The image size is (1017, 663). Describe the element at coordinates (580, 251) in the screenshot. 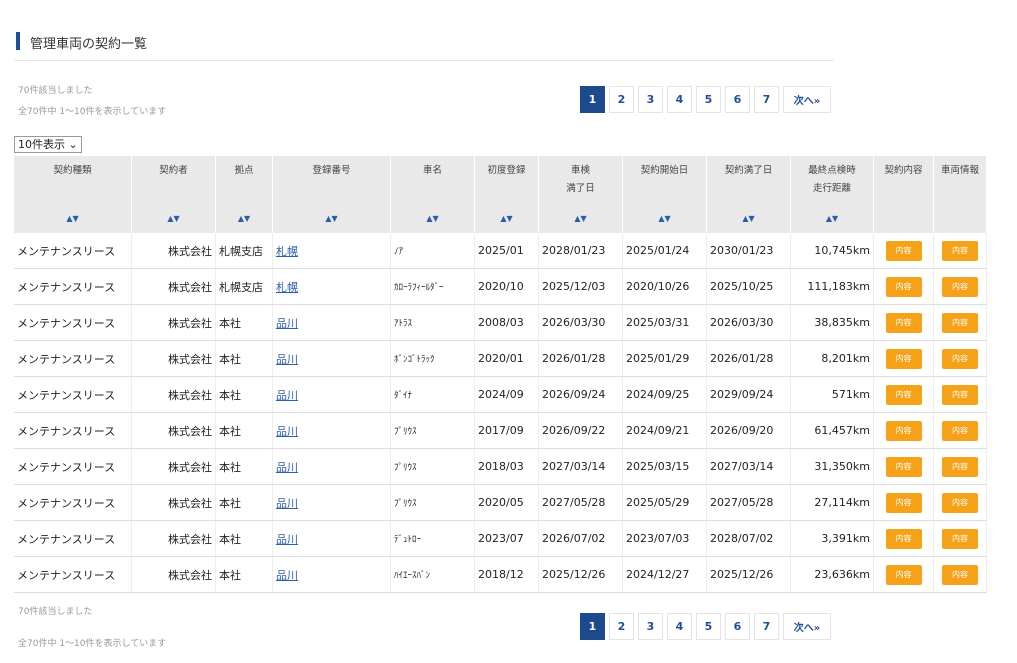

I see `cell-shaken: 2028/01/23` at that location.